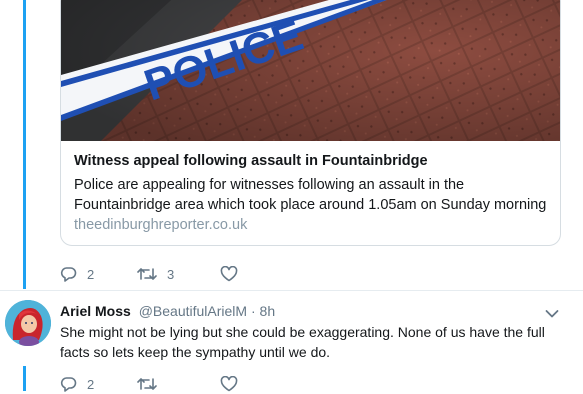  I want to click on tweet-header: Ariel Moss @BeautifulArielM · 8h, so click(167, 311).